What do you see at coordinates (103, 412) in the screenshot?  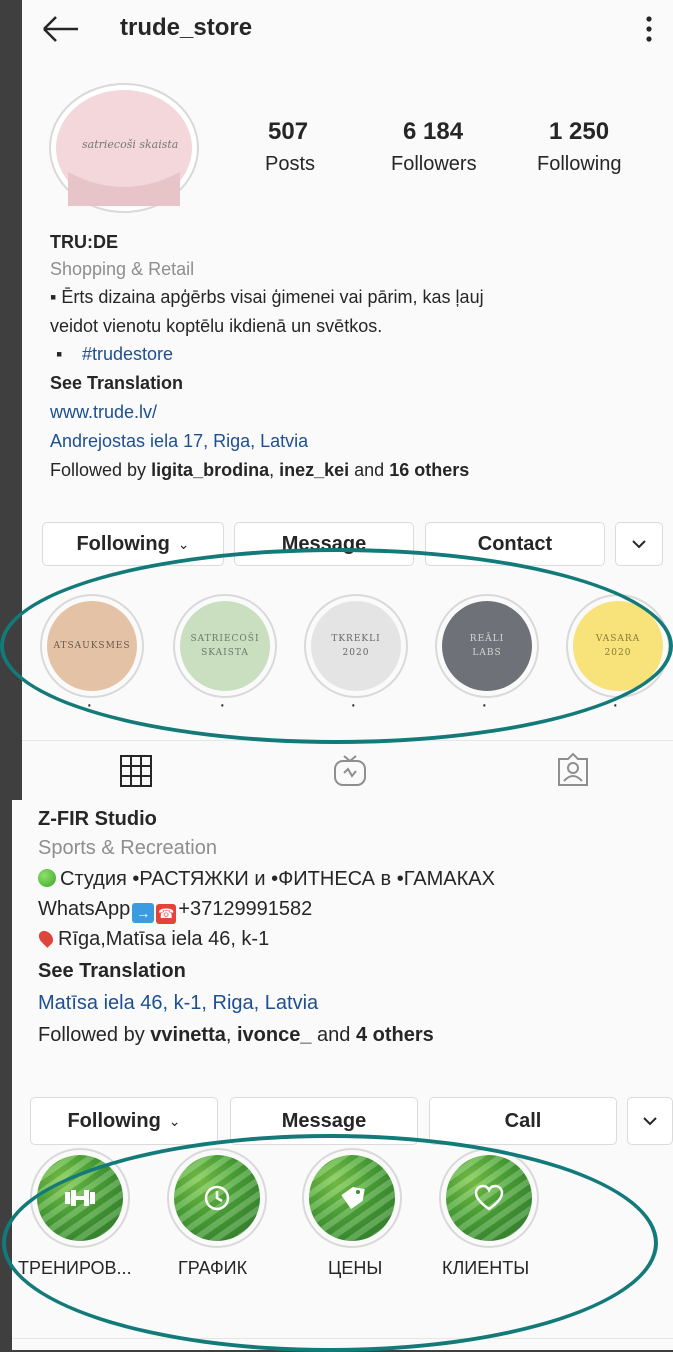 I see `website-link: www.trude.lv/` at bounding box center [103, 412].